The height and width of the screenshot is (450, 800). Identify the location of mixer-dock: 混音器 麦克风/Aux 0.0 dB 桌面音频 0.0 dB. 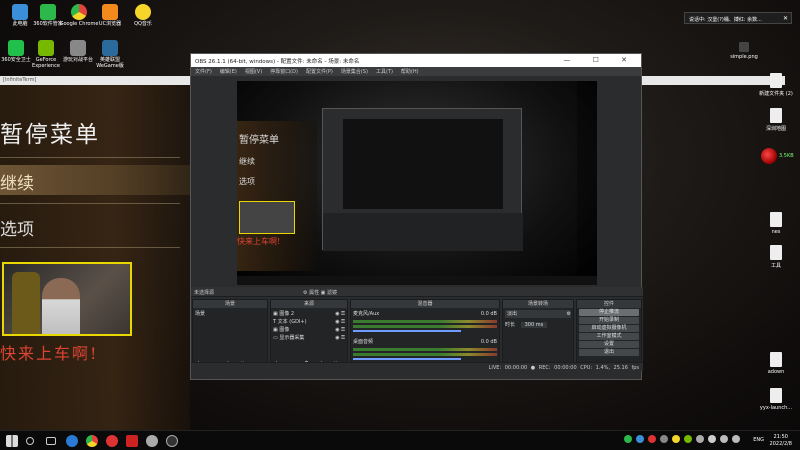
(425, 334).